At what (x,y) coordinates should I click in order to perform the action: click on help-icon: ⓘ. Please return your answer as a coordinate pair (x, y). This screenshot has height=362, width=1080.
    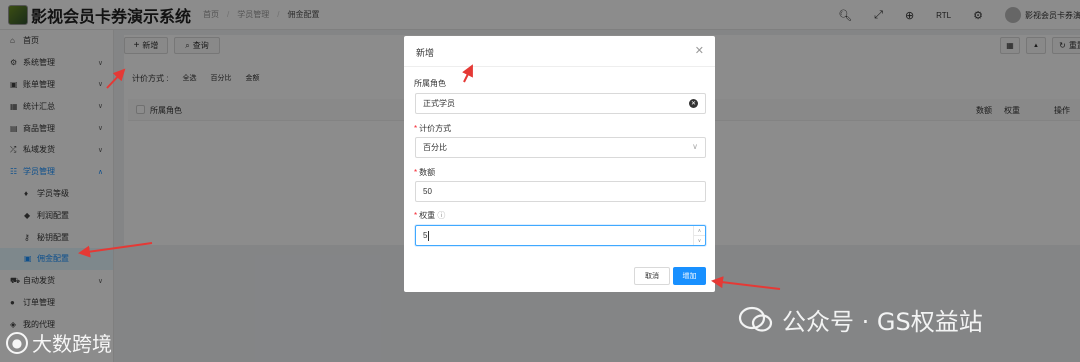
    Looking at the image, I should click on (441, 215).